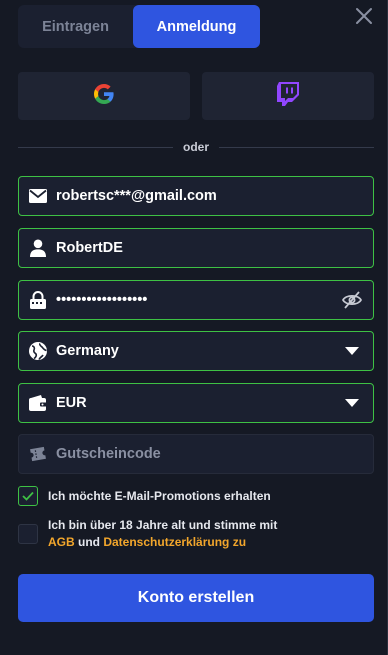 Image resolution: width=388 pixels, height=655 pixels. I want to click on username-value: RobertDE, so click(89, 248).